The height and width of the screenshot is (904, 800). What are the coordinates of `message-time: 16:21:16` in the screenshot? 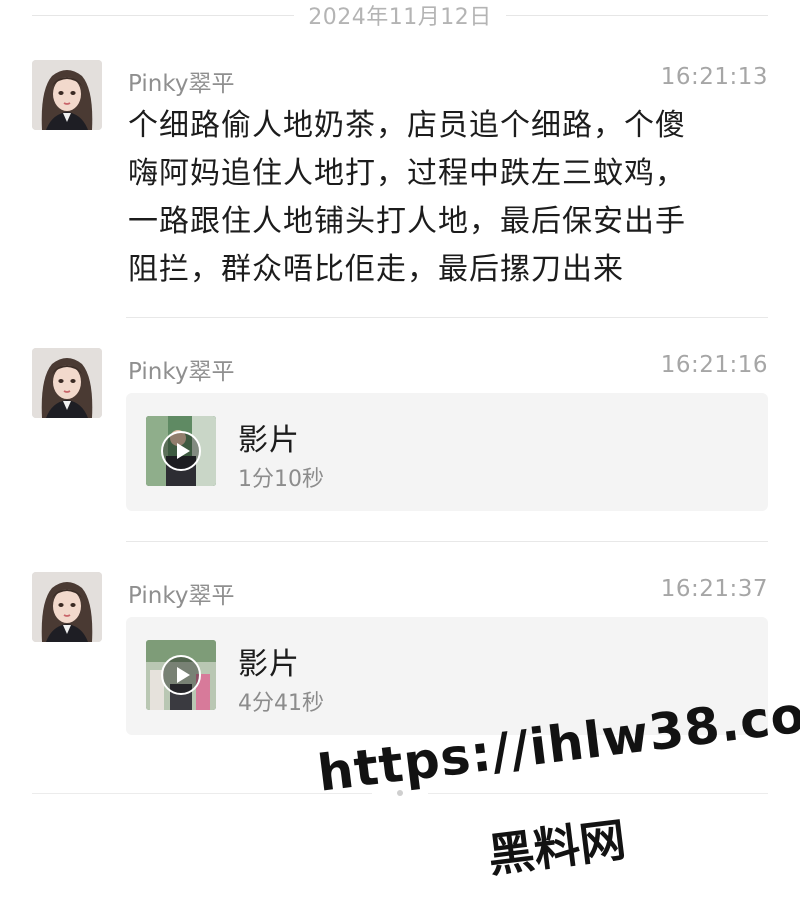 It's located at (714, 365).